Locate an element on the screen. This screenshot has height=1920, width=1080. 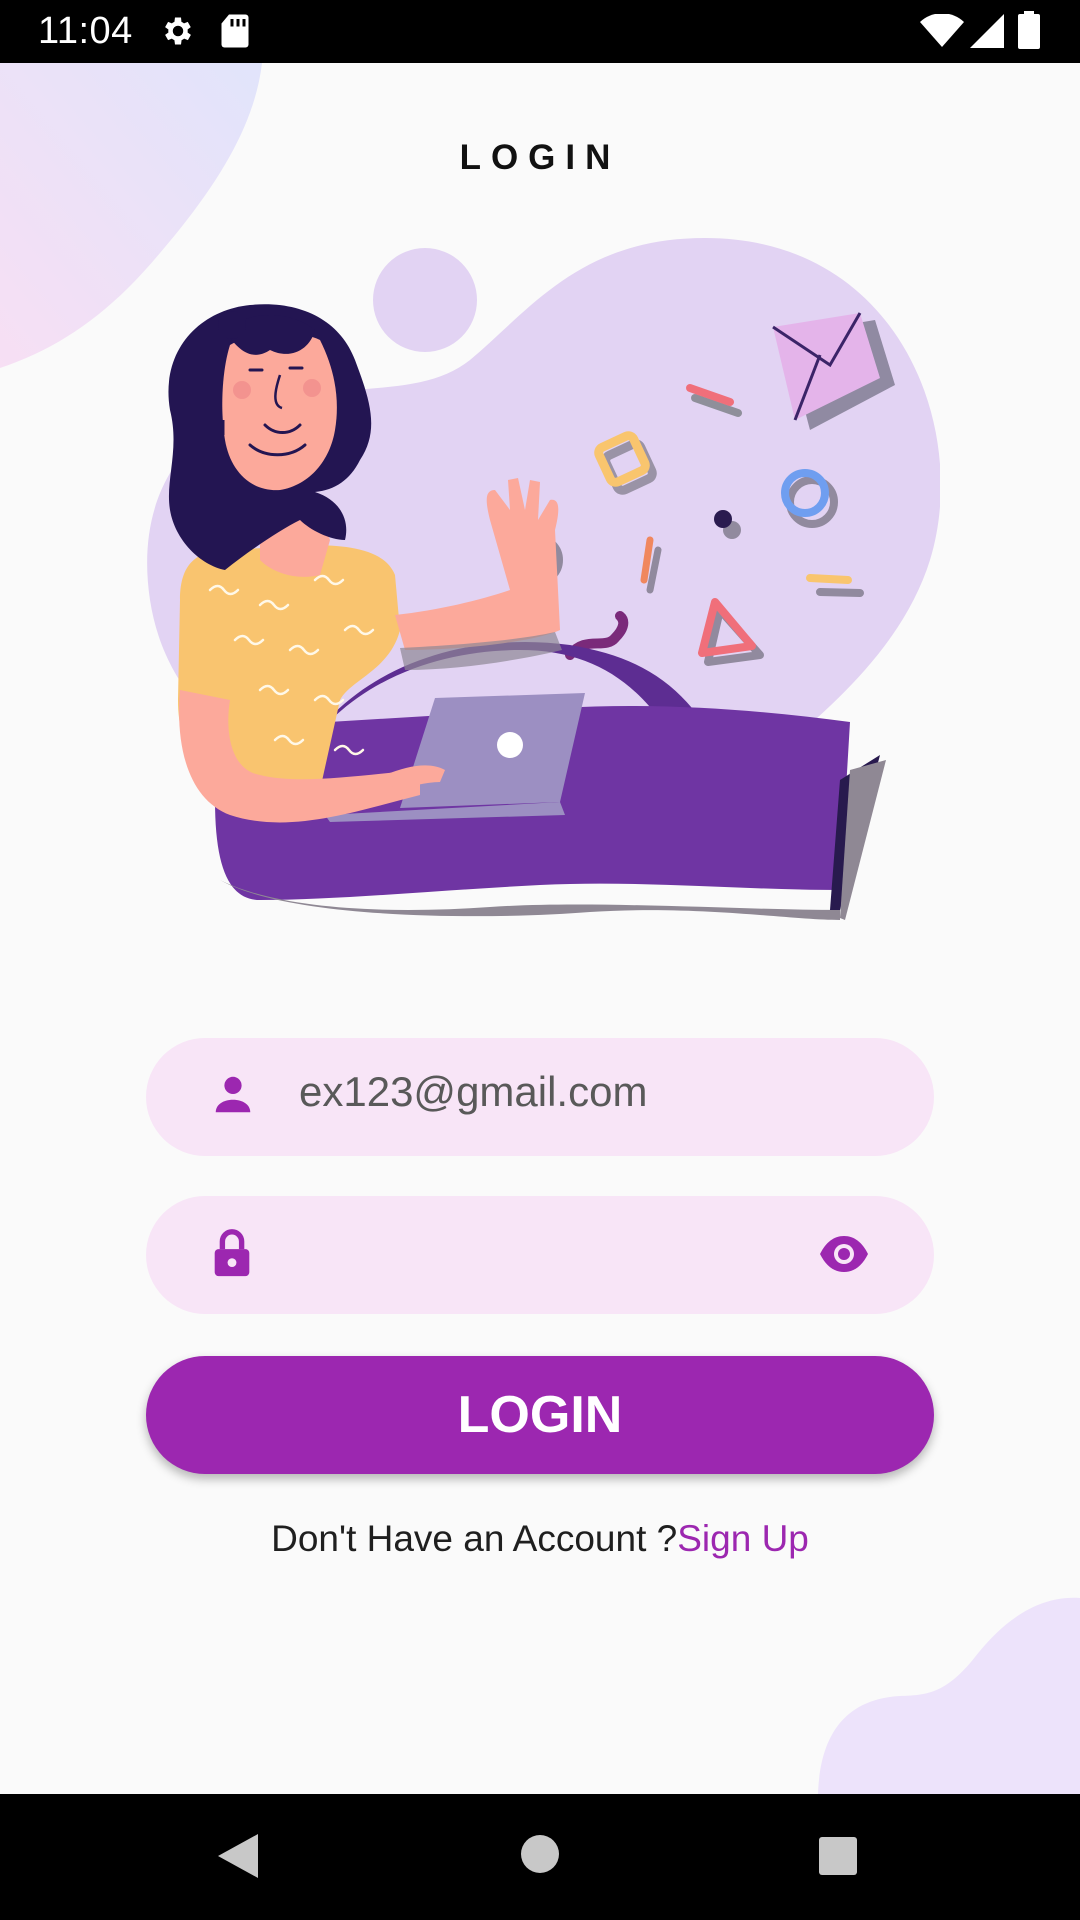
login-button: LOGIN is located at coordinates (540, 1415).